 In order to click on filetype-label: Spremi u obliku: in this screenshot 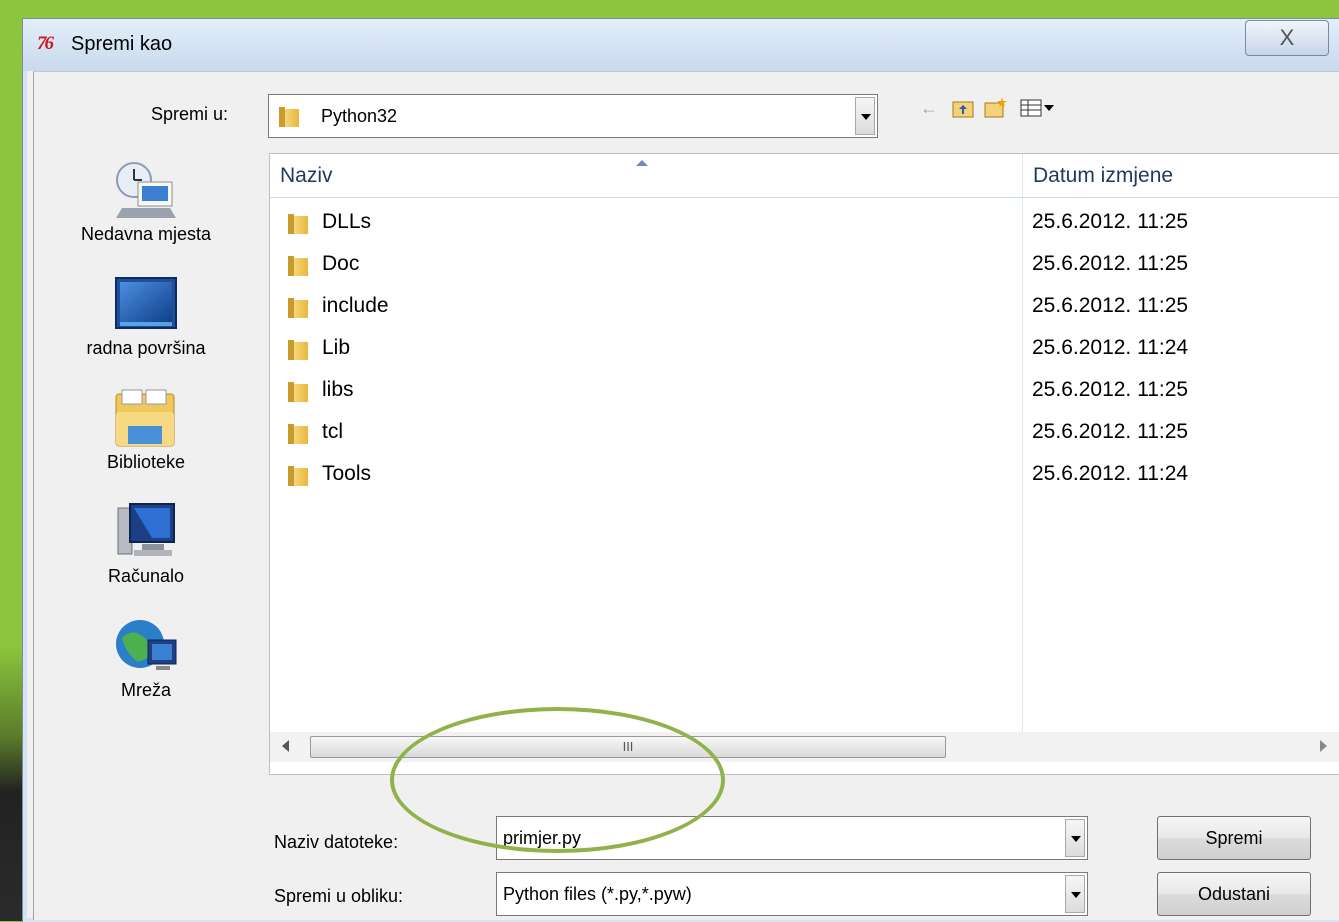, I will do `click(339, 896)`.